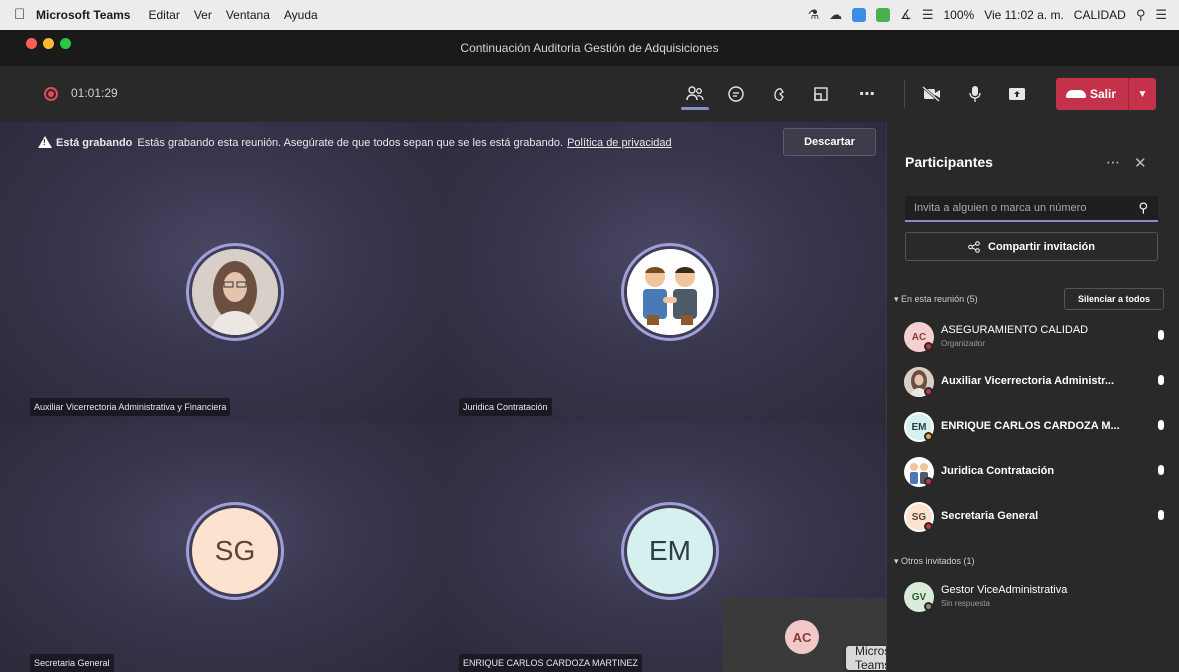 Image resolution: width=1179 pixels, height=672 pixels. Describe the element at coordinates (859, 15) in the screenshot. I see `tray-blue-icon` at that location.